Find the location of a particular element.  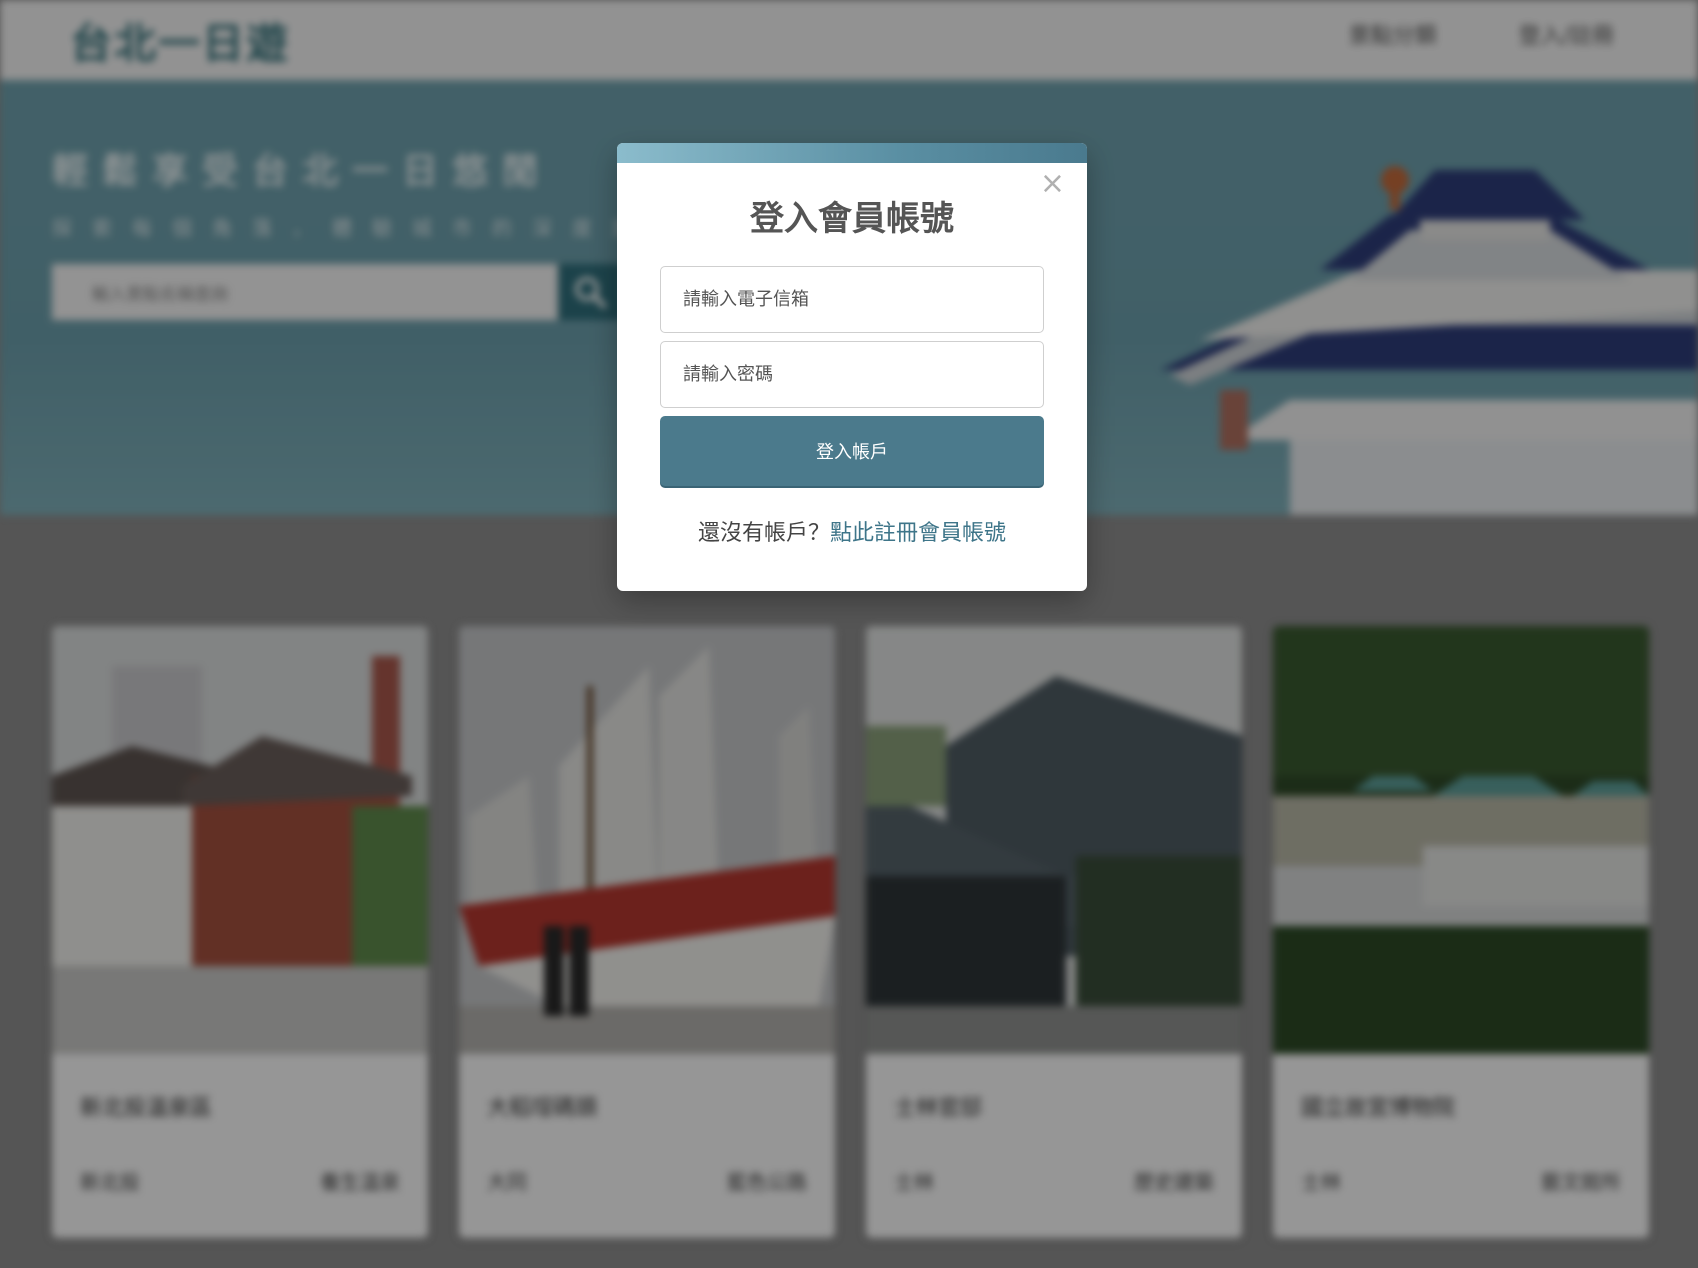

login-modal: × 登入會員帳號 登入帳戶 還沒有帳戶？點此註冊會員帳號 is located at coordinates (852, 367).